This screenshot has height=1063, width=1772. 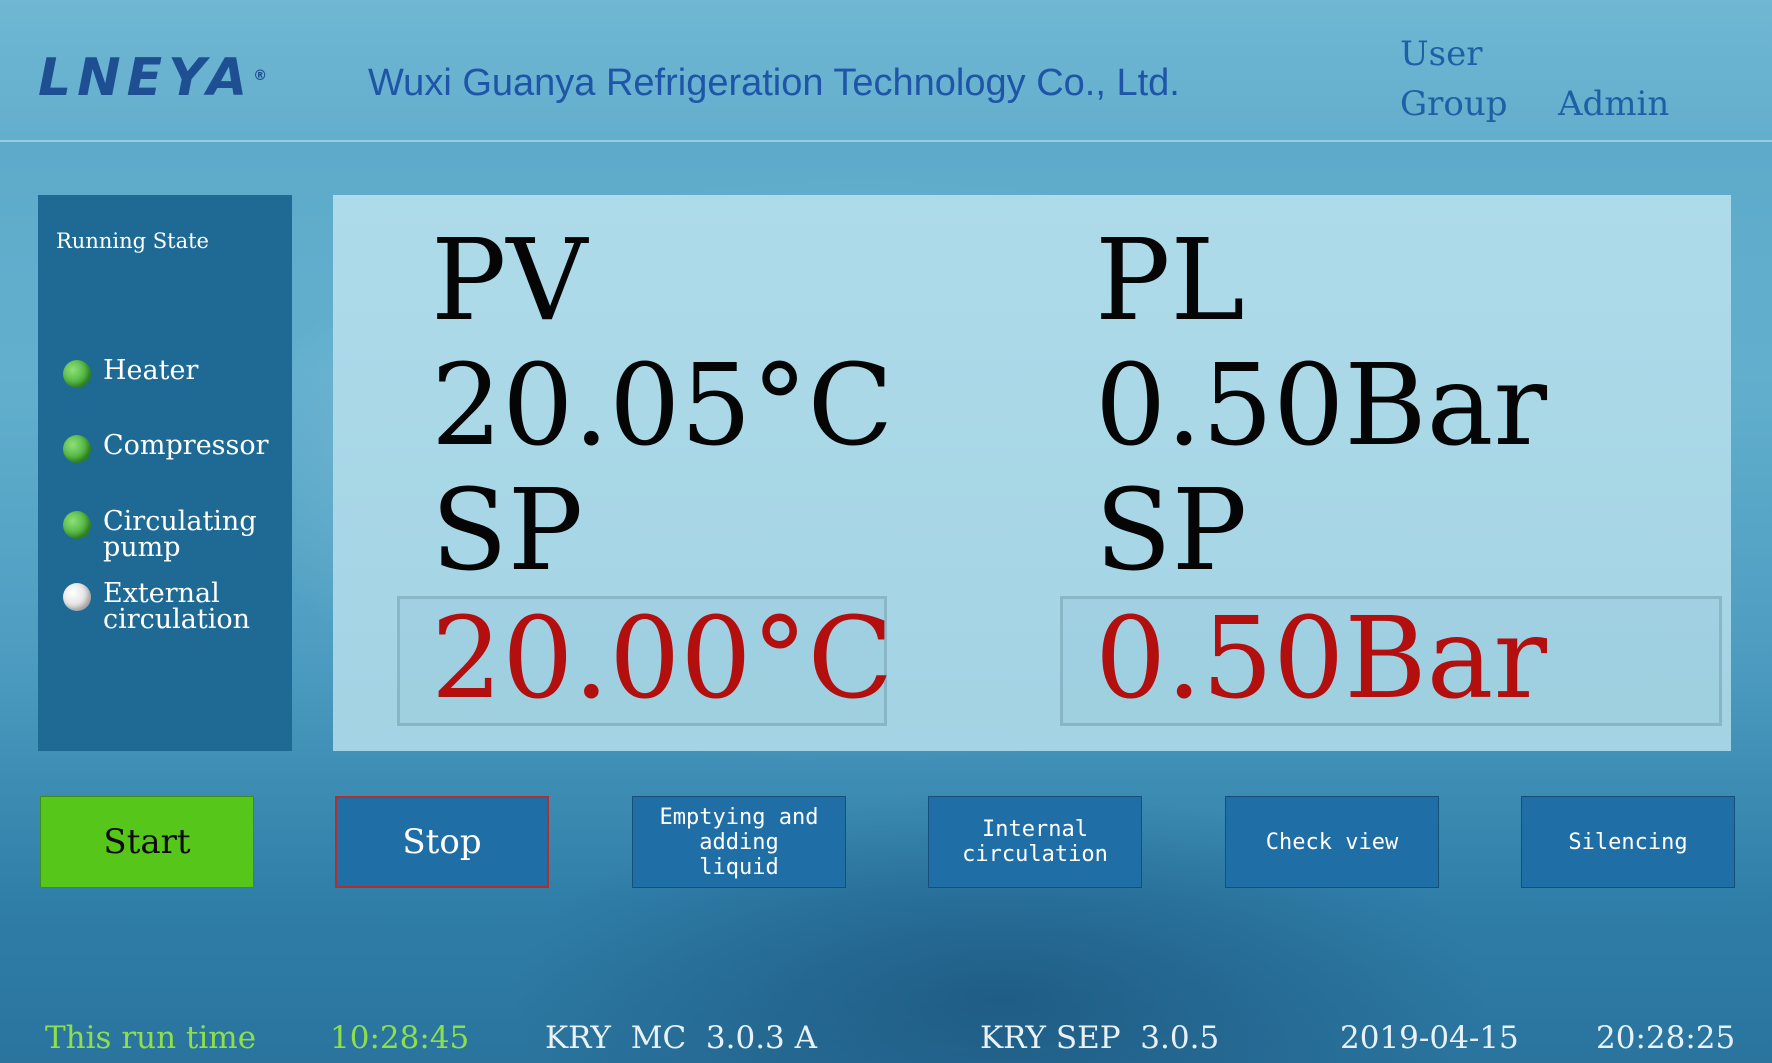 What do you see at coordinates (681, 1038) in the screenshot?
I see `mc-version: KRY MC 3.0.3 A` at bounding box center [681, 1038].